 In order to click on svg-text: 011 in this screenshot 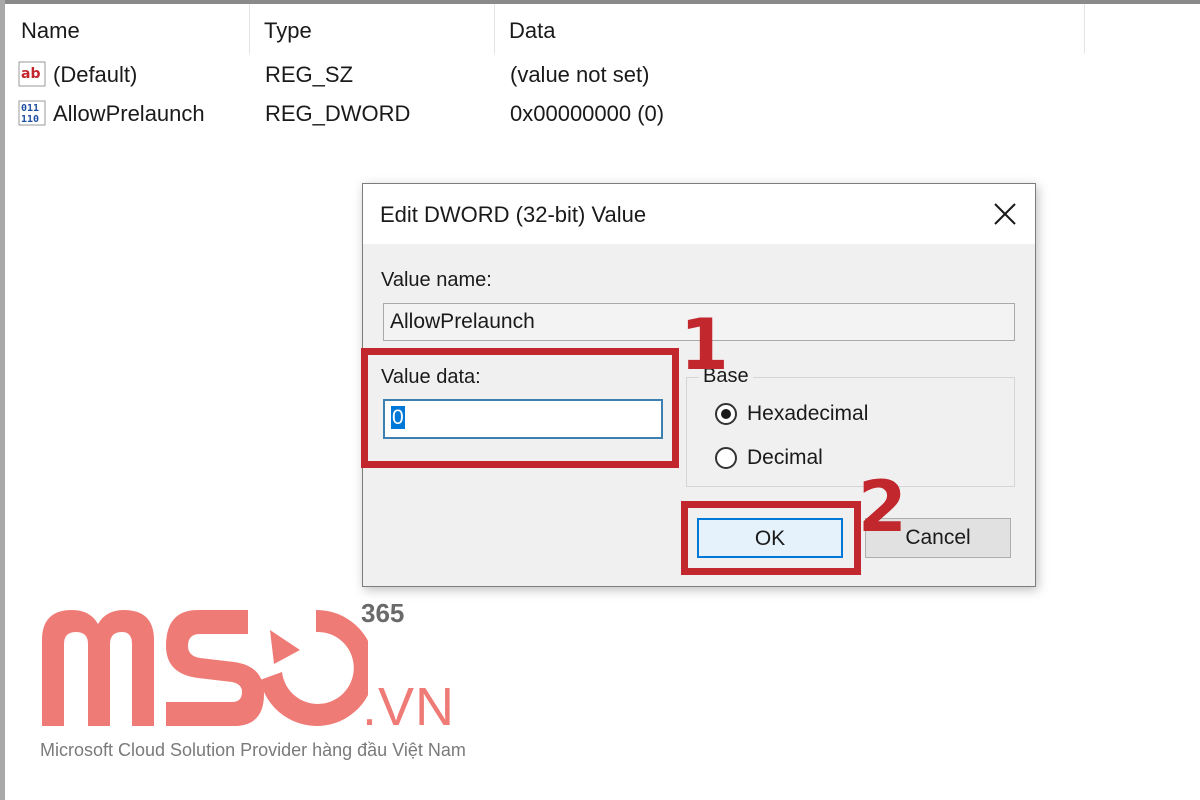, I will do `click(30, 108)`.